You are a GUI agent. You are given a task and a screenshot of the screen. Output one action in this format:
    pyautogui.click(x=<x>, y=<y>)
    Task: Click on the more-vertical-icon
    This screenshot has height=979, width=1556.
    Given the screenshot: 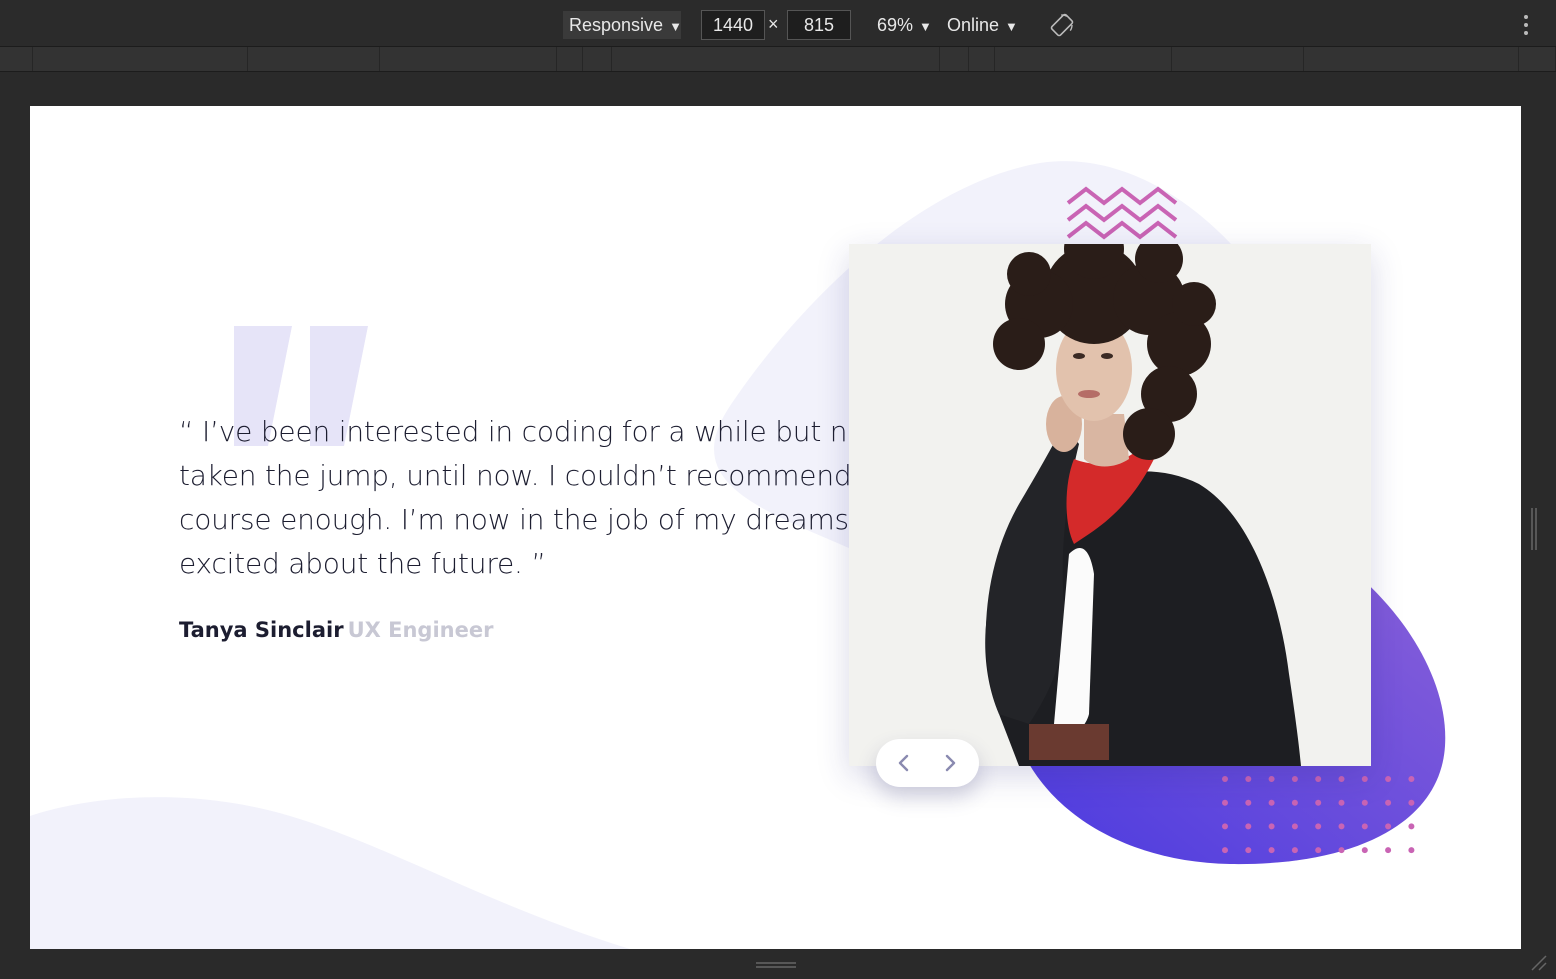 What is the action you would take?
    pyautogui.click(x=1526, y=25)
    